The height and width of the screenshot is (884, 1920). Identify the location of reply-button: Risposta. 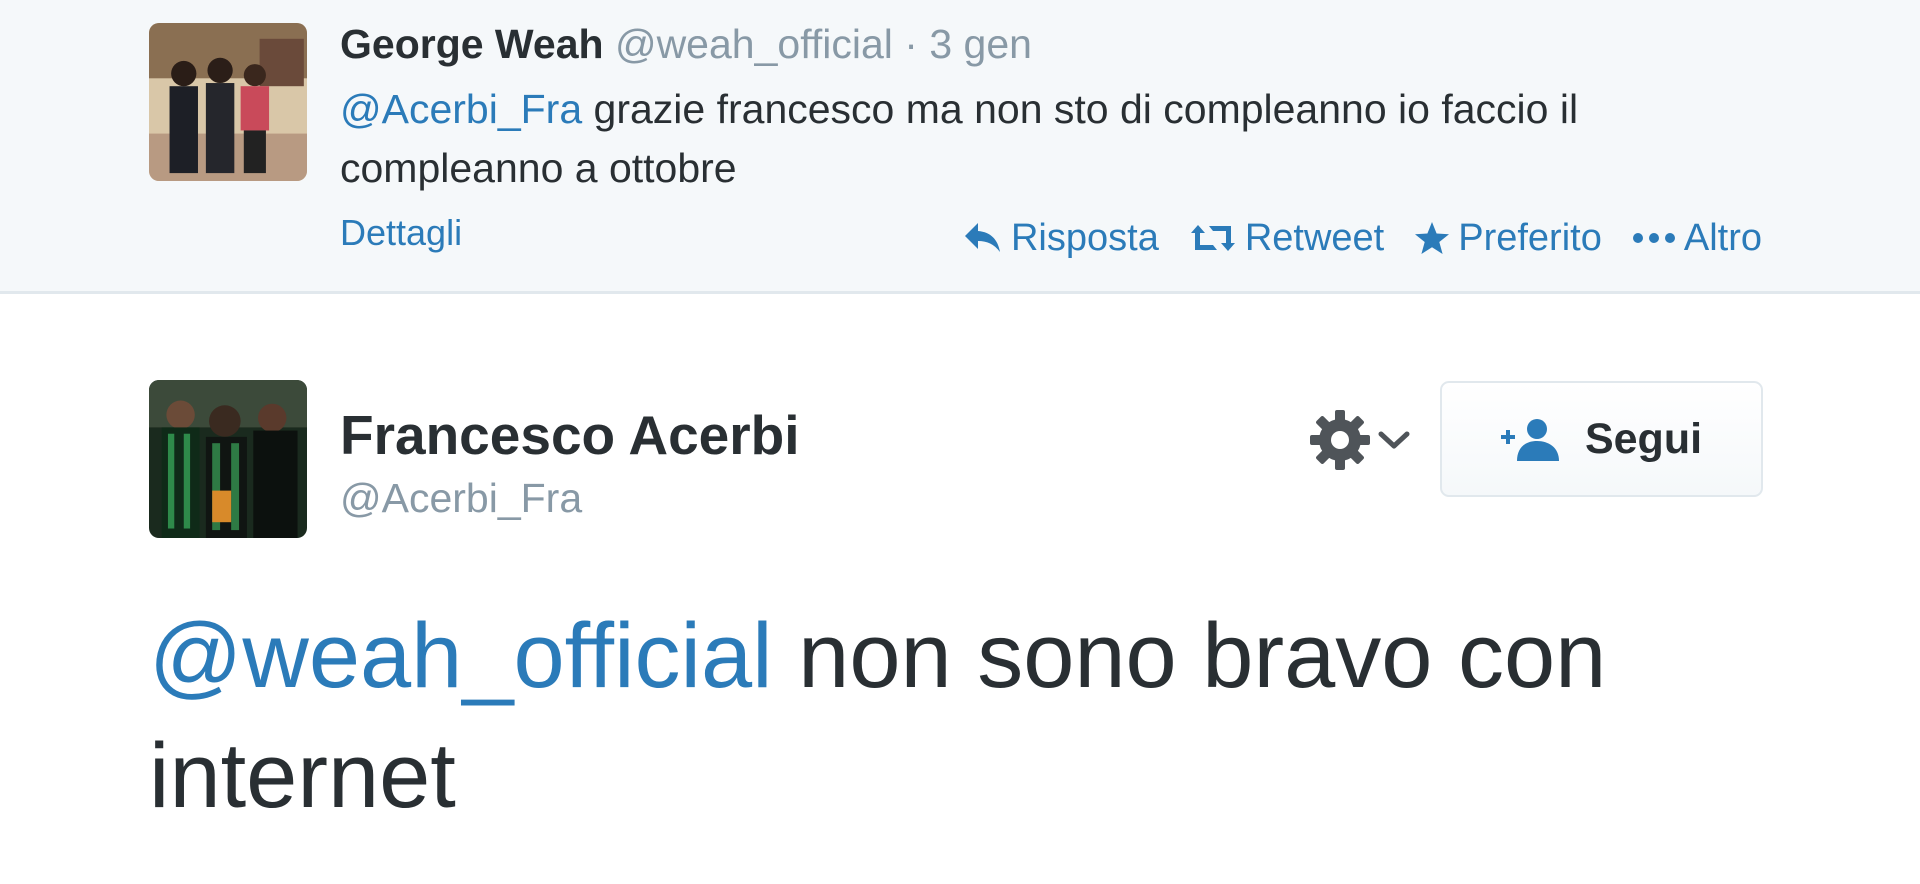
(1061, 238).